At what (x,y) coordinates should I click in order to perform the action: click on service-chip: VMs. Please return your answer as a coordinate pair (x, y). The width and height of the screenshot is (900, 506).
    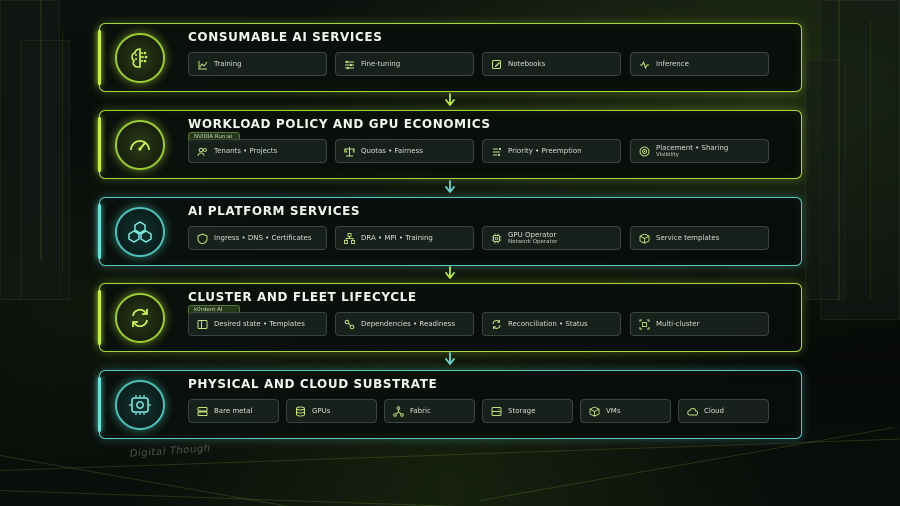
    Looking at the image, I should click on (625, 411).